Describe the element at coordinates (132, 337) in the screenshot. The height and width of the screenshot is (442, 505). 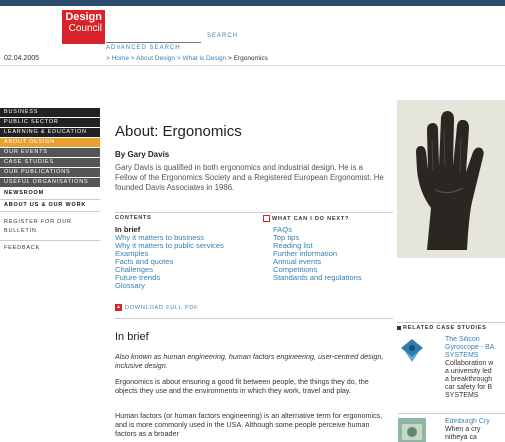
I see `section-title: In brief` at that location.